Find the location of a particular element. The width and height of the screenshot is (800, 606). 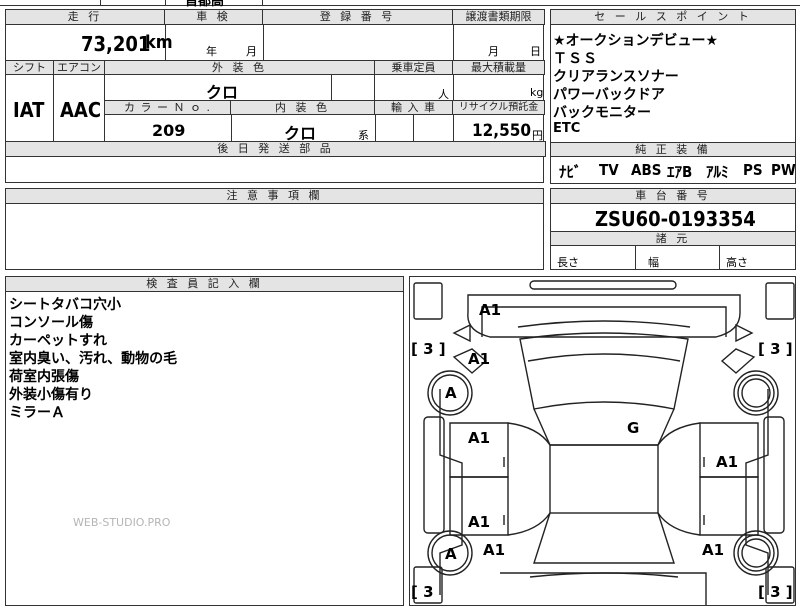

max-load-label: 最大積載量 is located at coordinates (498, 67).